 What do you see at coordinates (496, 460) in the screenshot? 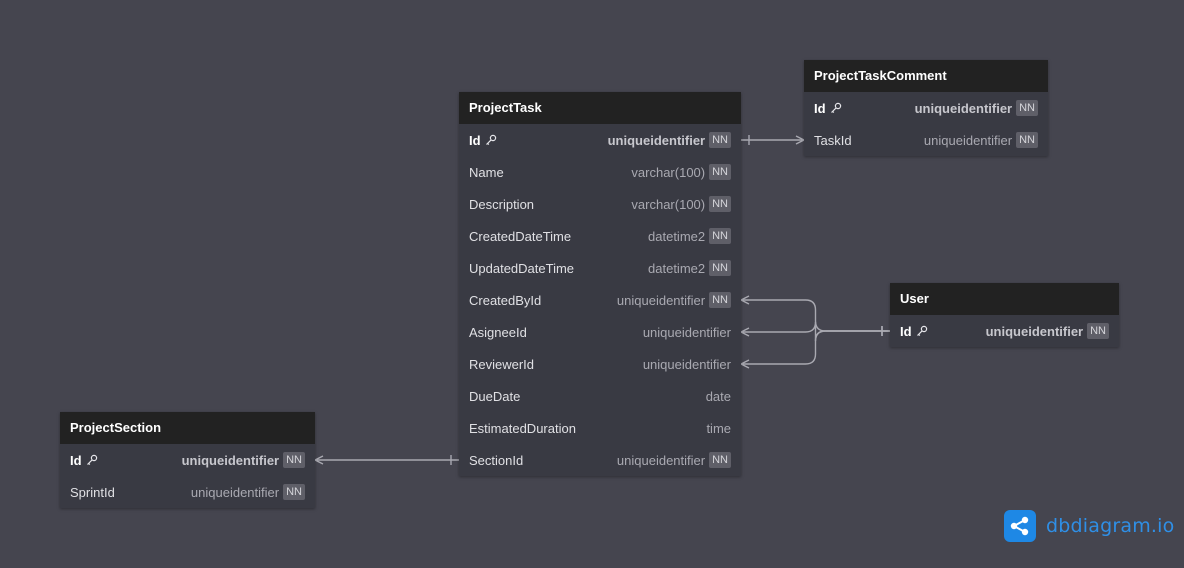
I see `field-name-text: SectionId` at bounding box center [496, 460].